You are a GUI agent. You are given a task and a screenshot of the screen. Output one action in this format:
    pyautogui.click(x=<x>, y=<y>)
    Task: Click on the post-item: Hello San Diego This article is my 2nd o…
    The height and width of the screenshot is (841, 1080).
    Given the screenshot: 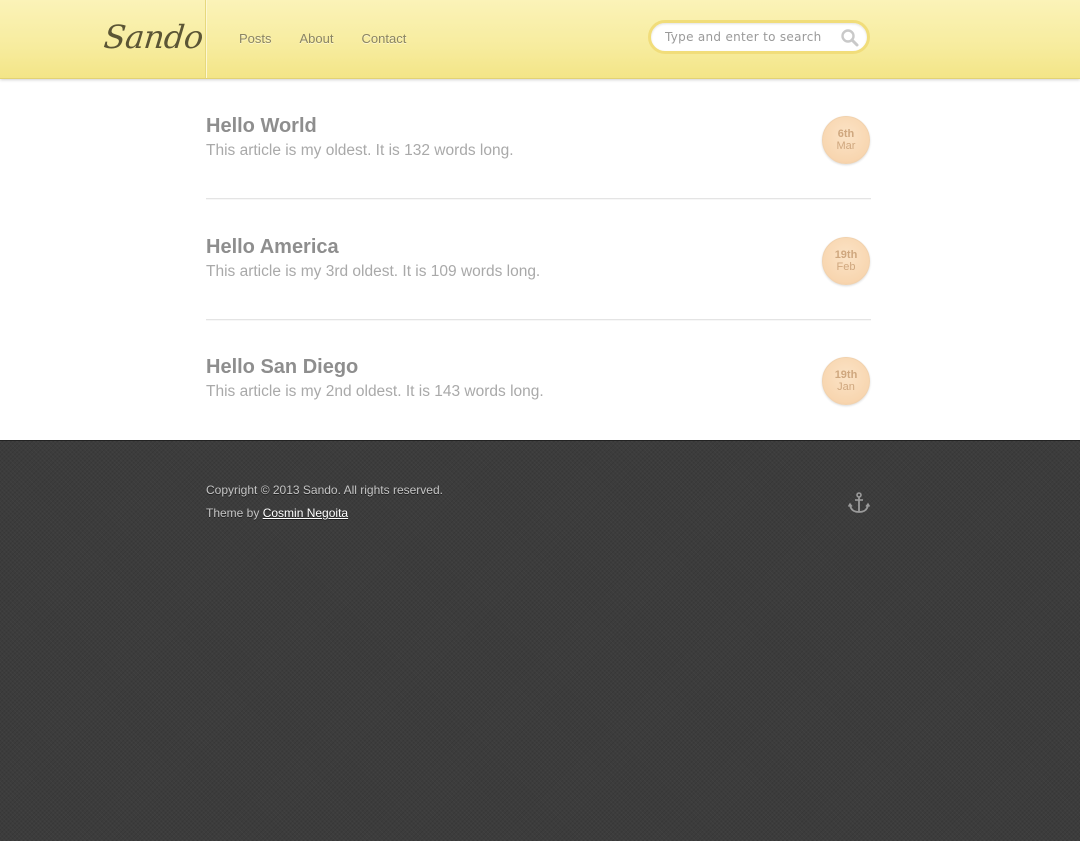 What is the action you would take?
    pyautogui.click(x=538, y=380)
    